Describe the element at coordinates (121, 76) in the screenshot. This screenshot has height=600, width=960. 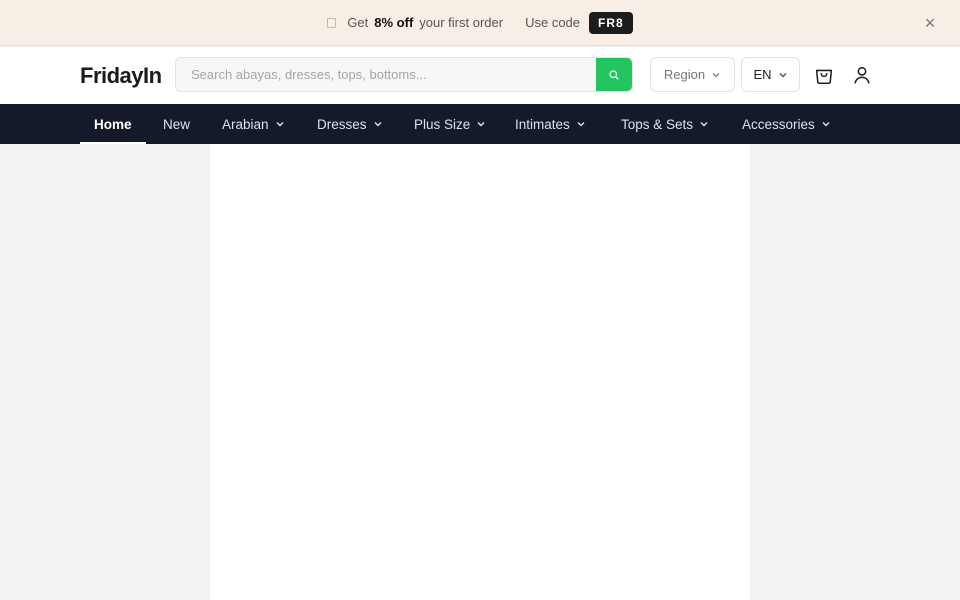
I see `site-logo: FridayIn` at that location.